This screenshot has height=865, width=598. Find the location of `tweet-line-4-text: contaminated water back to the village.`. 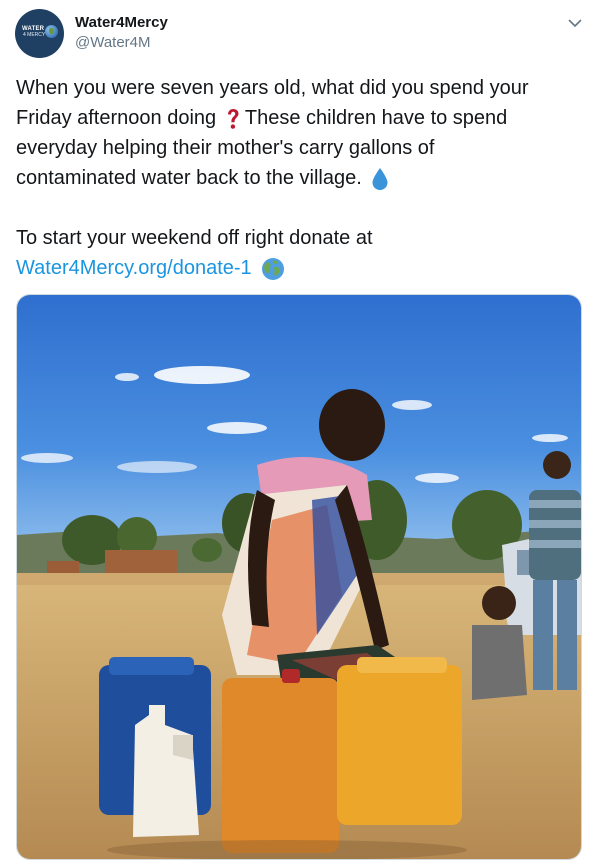

tweet-line-4-text: contaminated water back to the village. is located at coordinates (189, 178).